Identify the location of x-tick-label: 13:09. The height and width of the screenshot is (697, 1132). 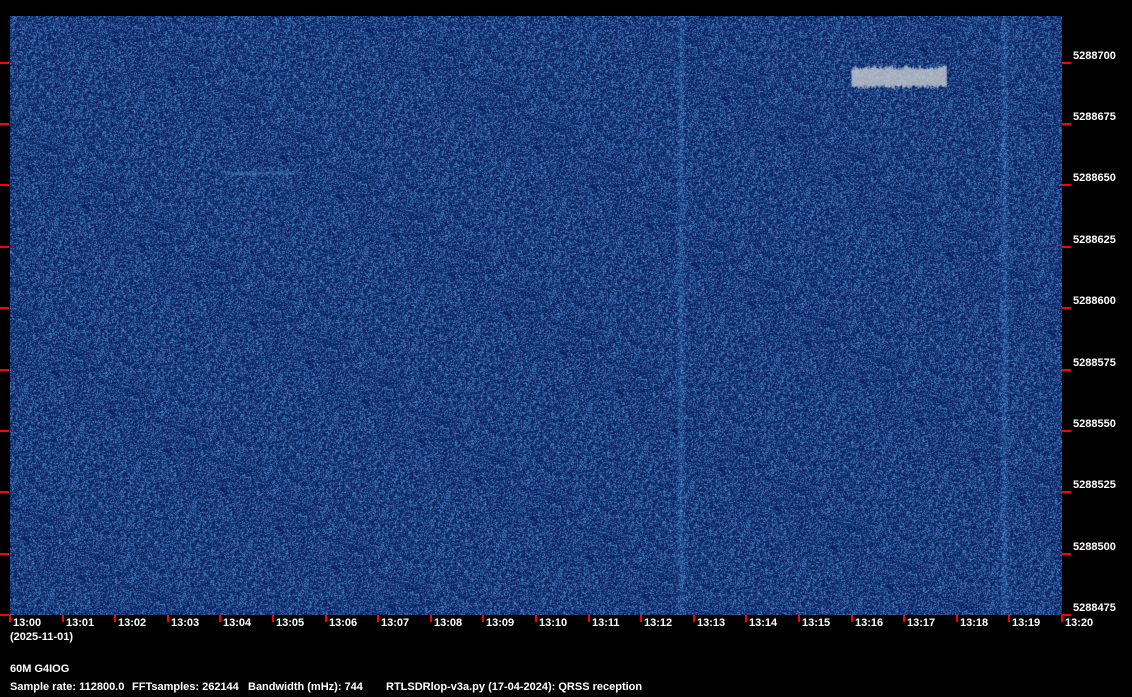
(500, 623).